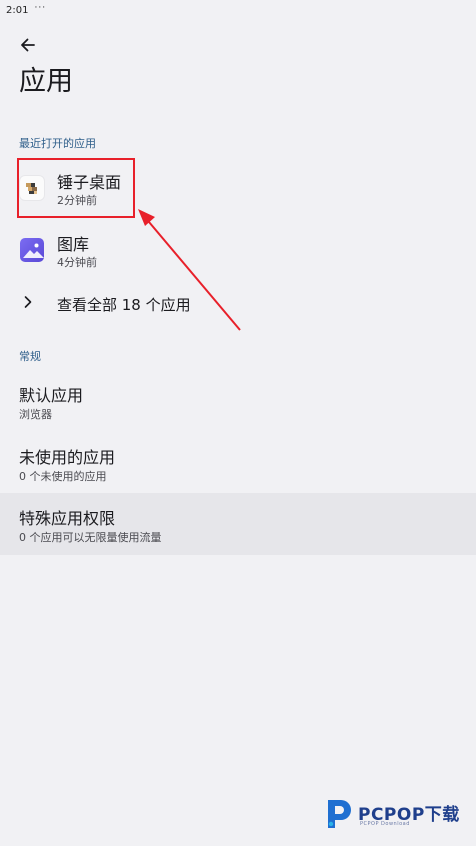 The image size is (476, 846). I want to click on gallery-icon, so click(32, 250).